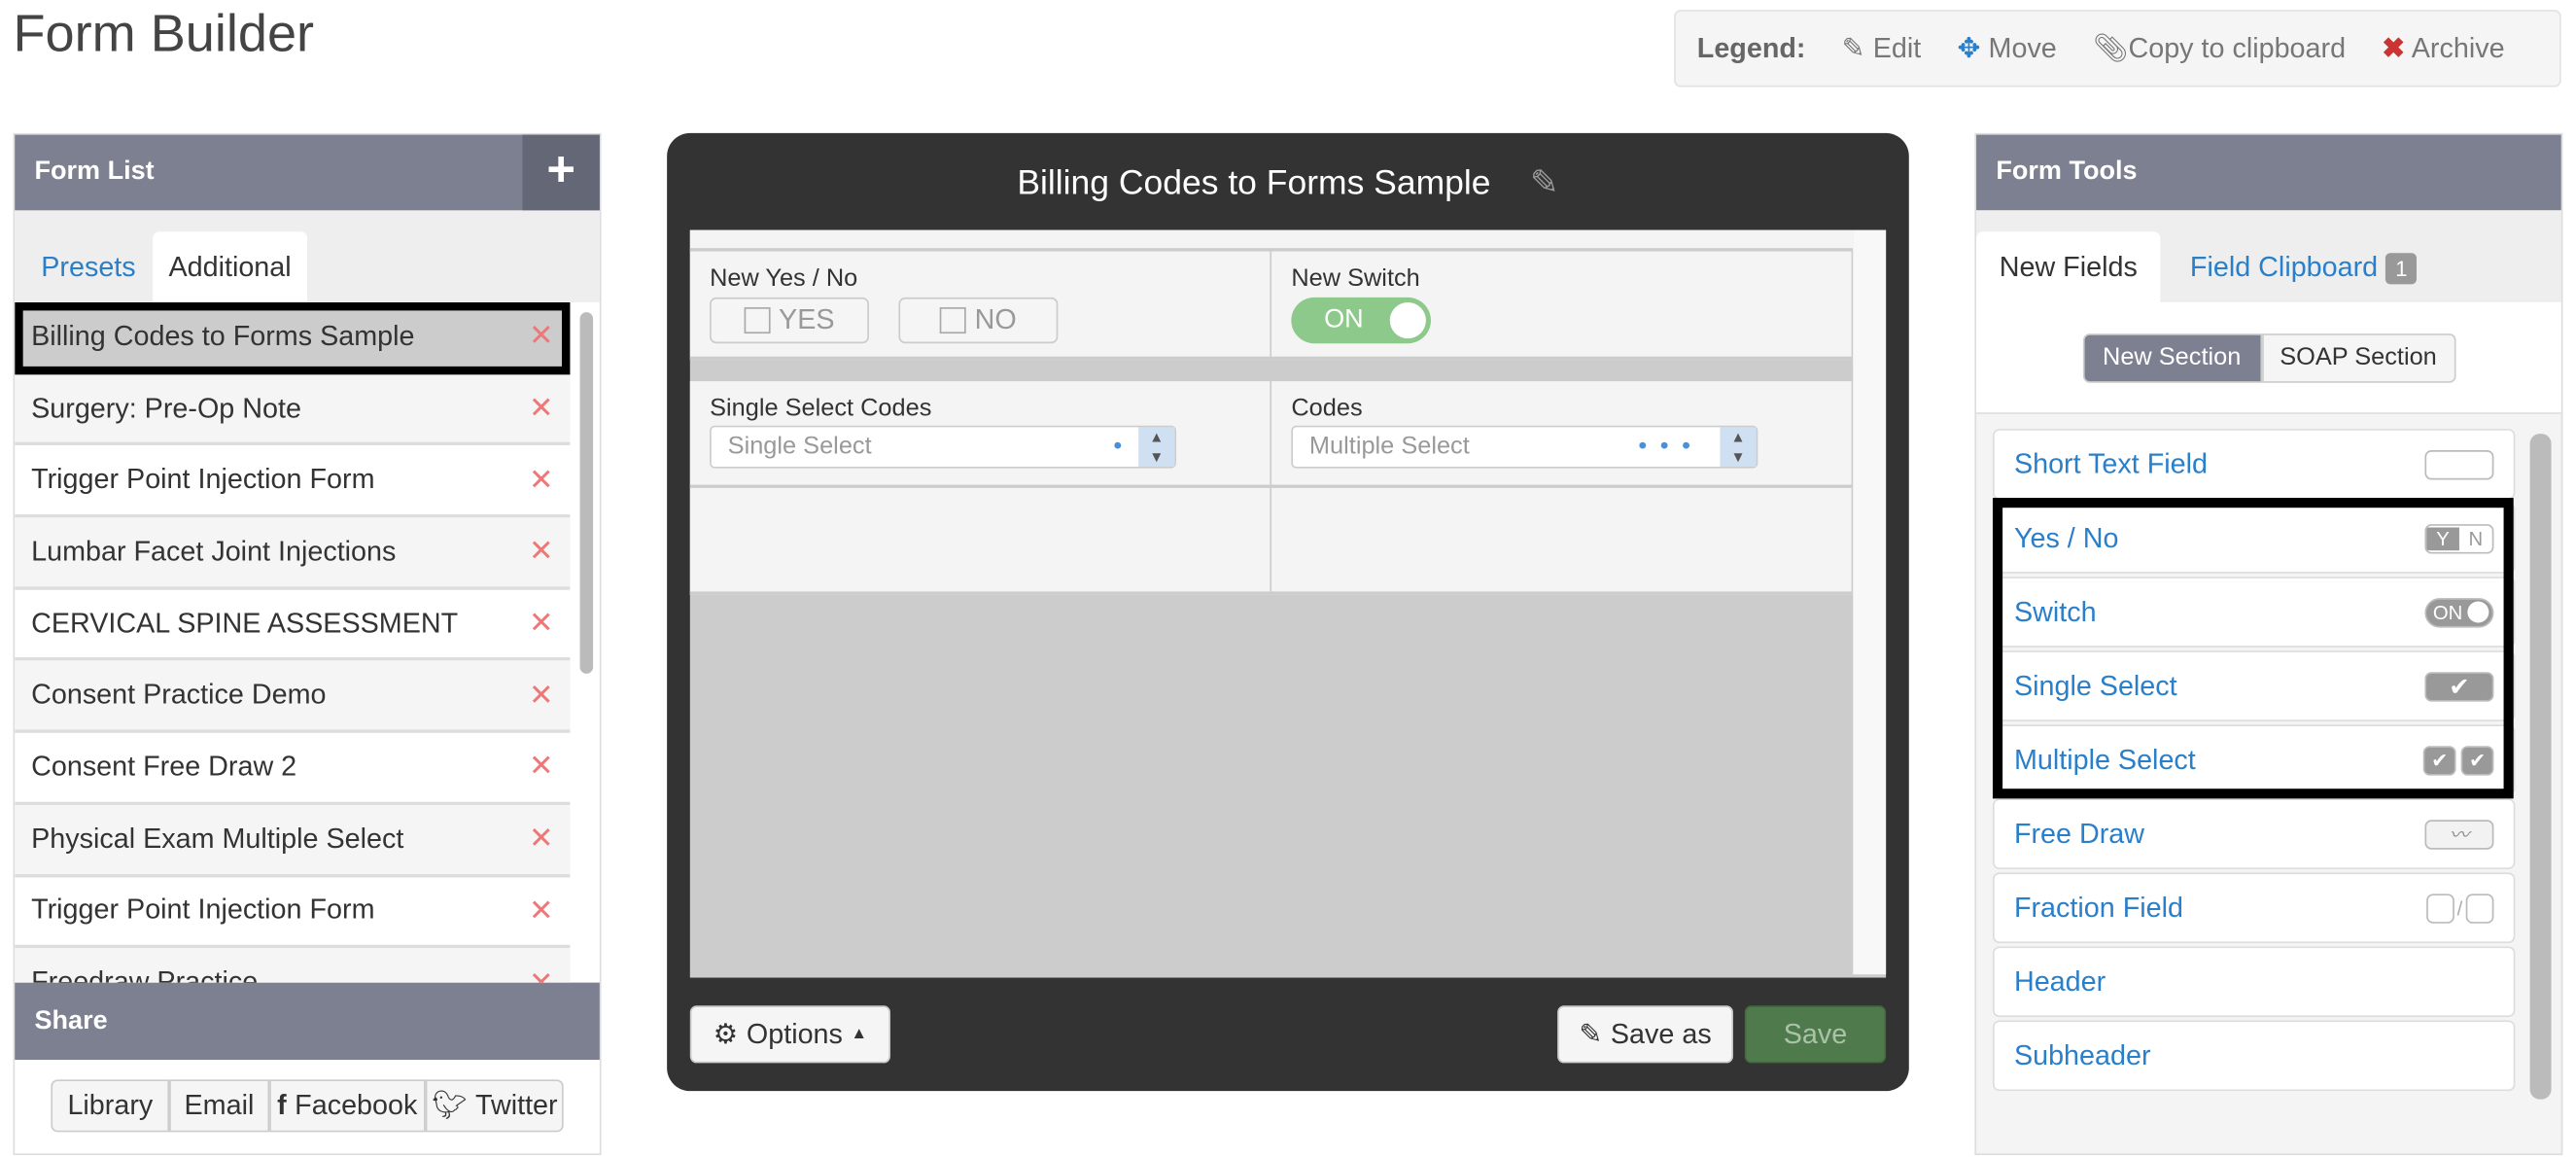 The height and width of the screenshot is (1157, 2576). Describe the element at coordinates (2172, 357) in the screenshot. I see `new-section-button: New Section` at that location.